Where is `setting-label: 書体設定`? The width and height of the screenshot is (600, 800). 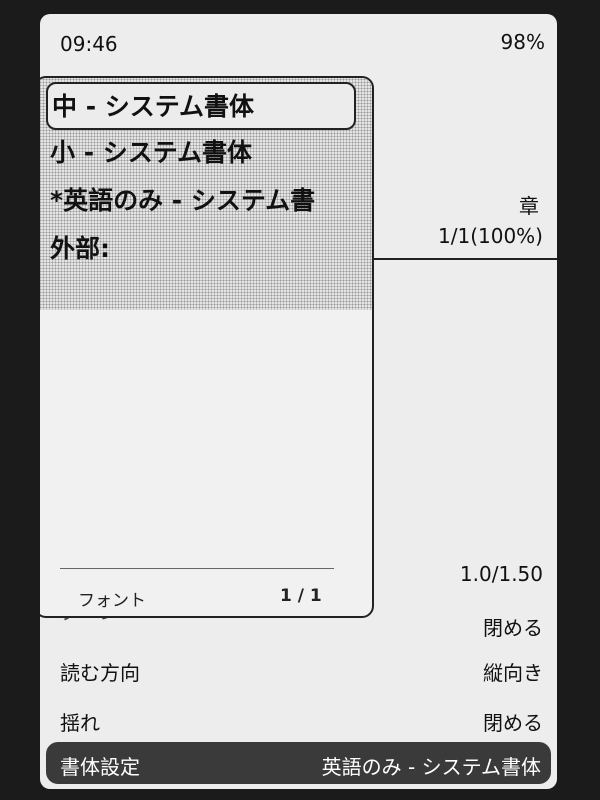
setting-label: 書体設定 is located at coordinates (100, 767).